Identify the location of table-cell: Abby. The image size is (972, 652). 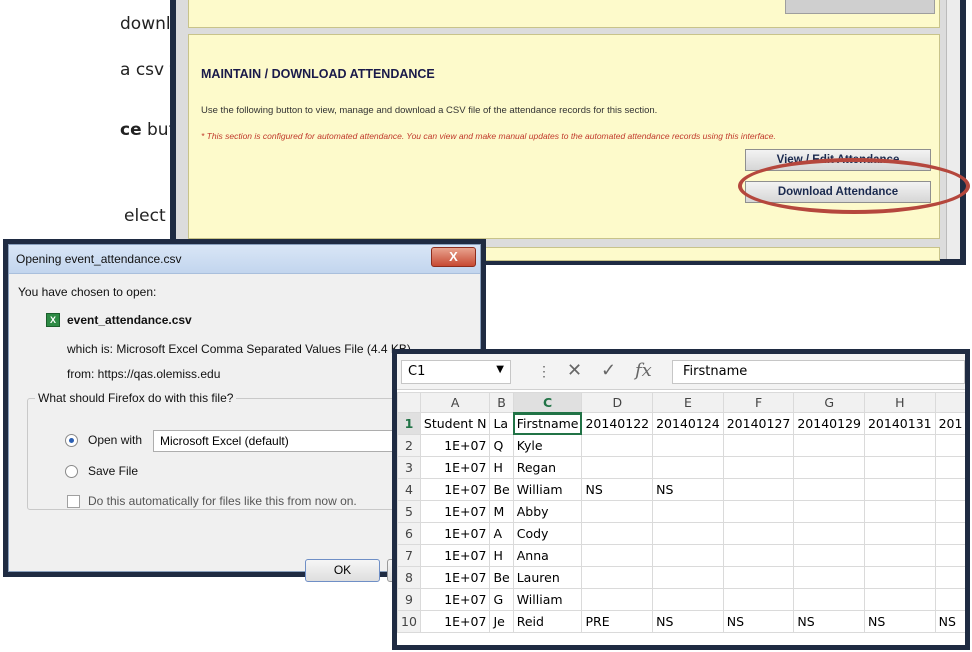
(547, 511).